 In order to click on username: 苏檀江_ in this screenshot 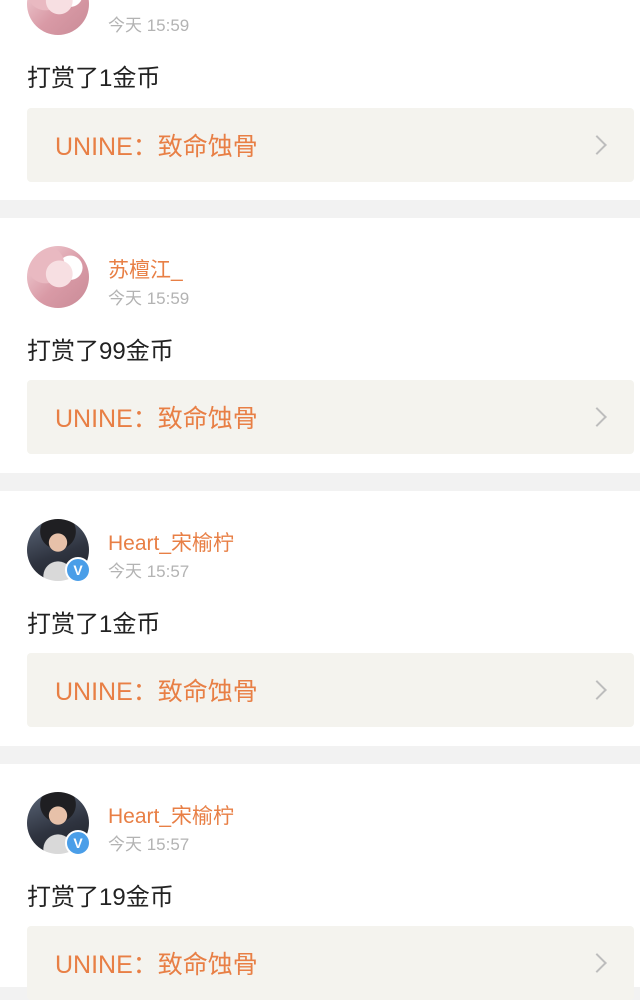, I will do `click(145, 269)`.